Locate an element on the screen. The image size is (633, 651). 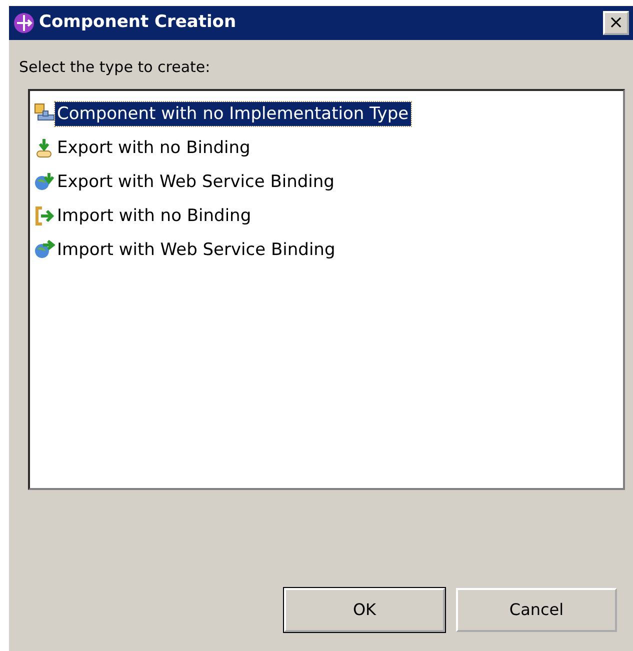
type-list-item: Export with no Binding is located at coordinates (153, 148).